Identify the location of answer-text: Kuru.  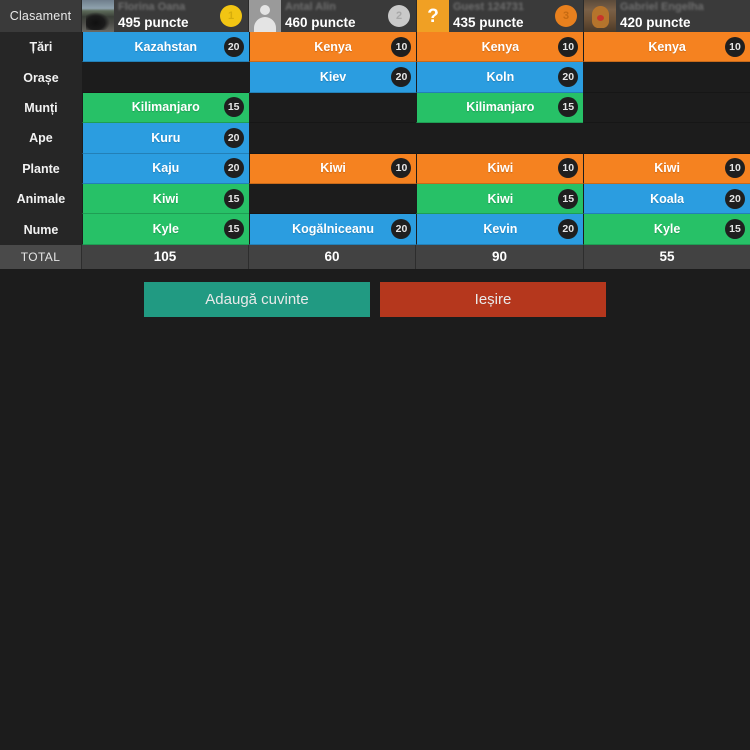
(166, 137).